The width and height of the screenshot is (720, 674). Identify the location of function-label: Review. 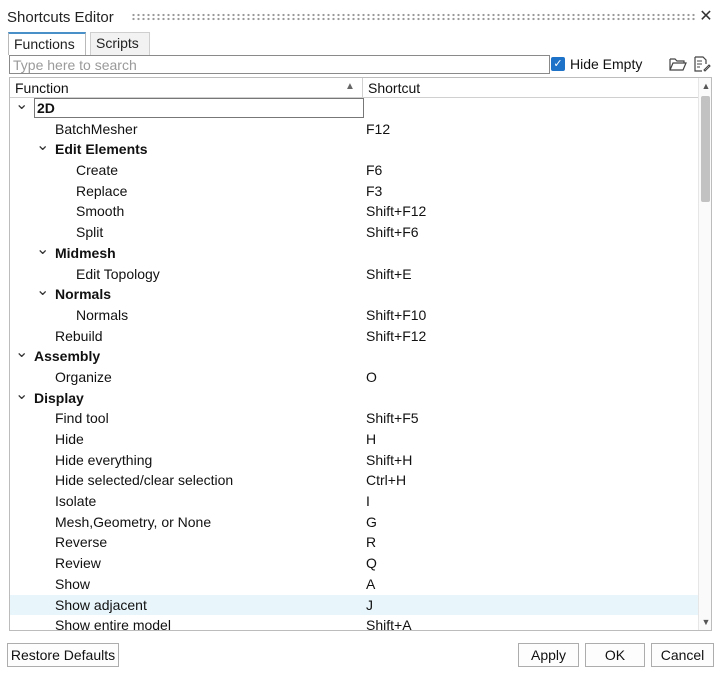
(78, 563).